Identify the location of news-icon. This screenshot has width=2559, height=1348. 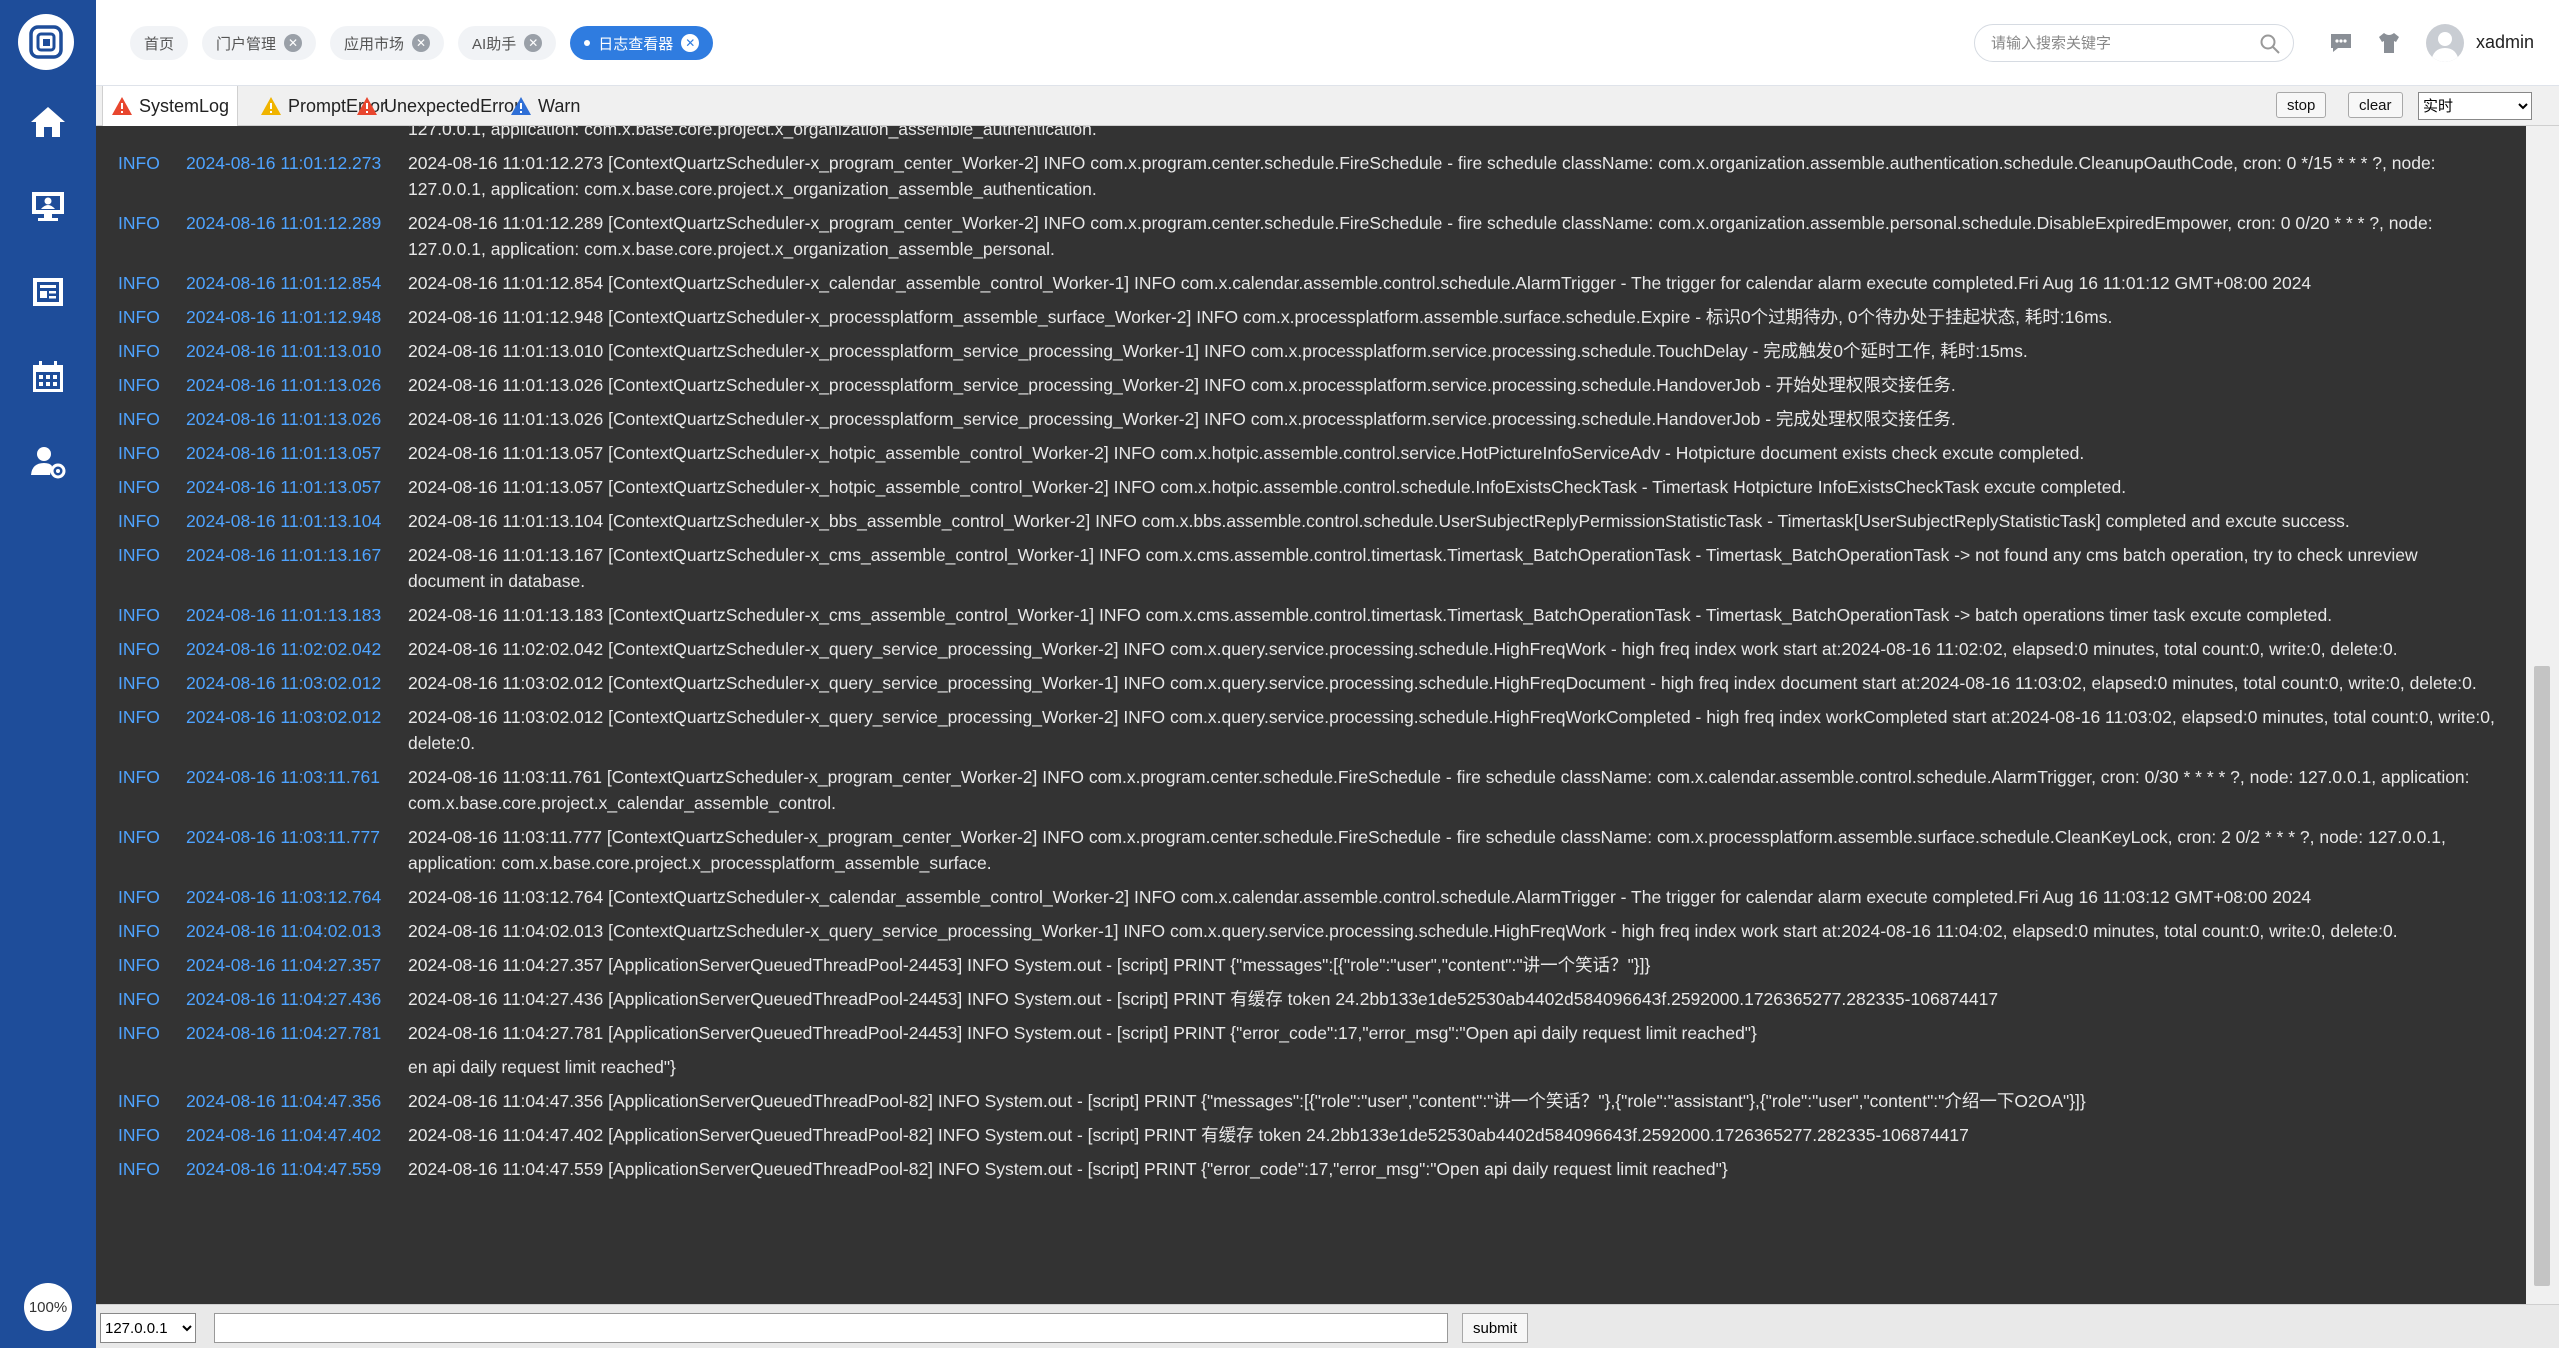
(48, 292).